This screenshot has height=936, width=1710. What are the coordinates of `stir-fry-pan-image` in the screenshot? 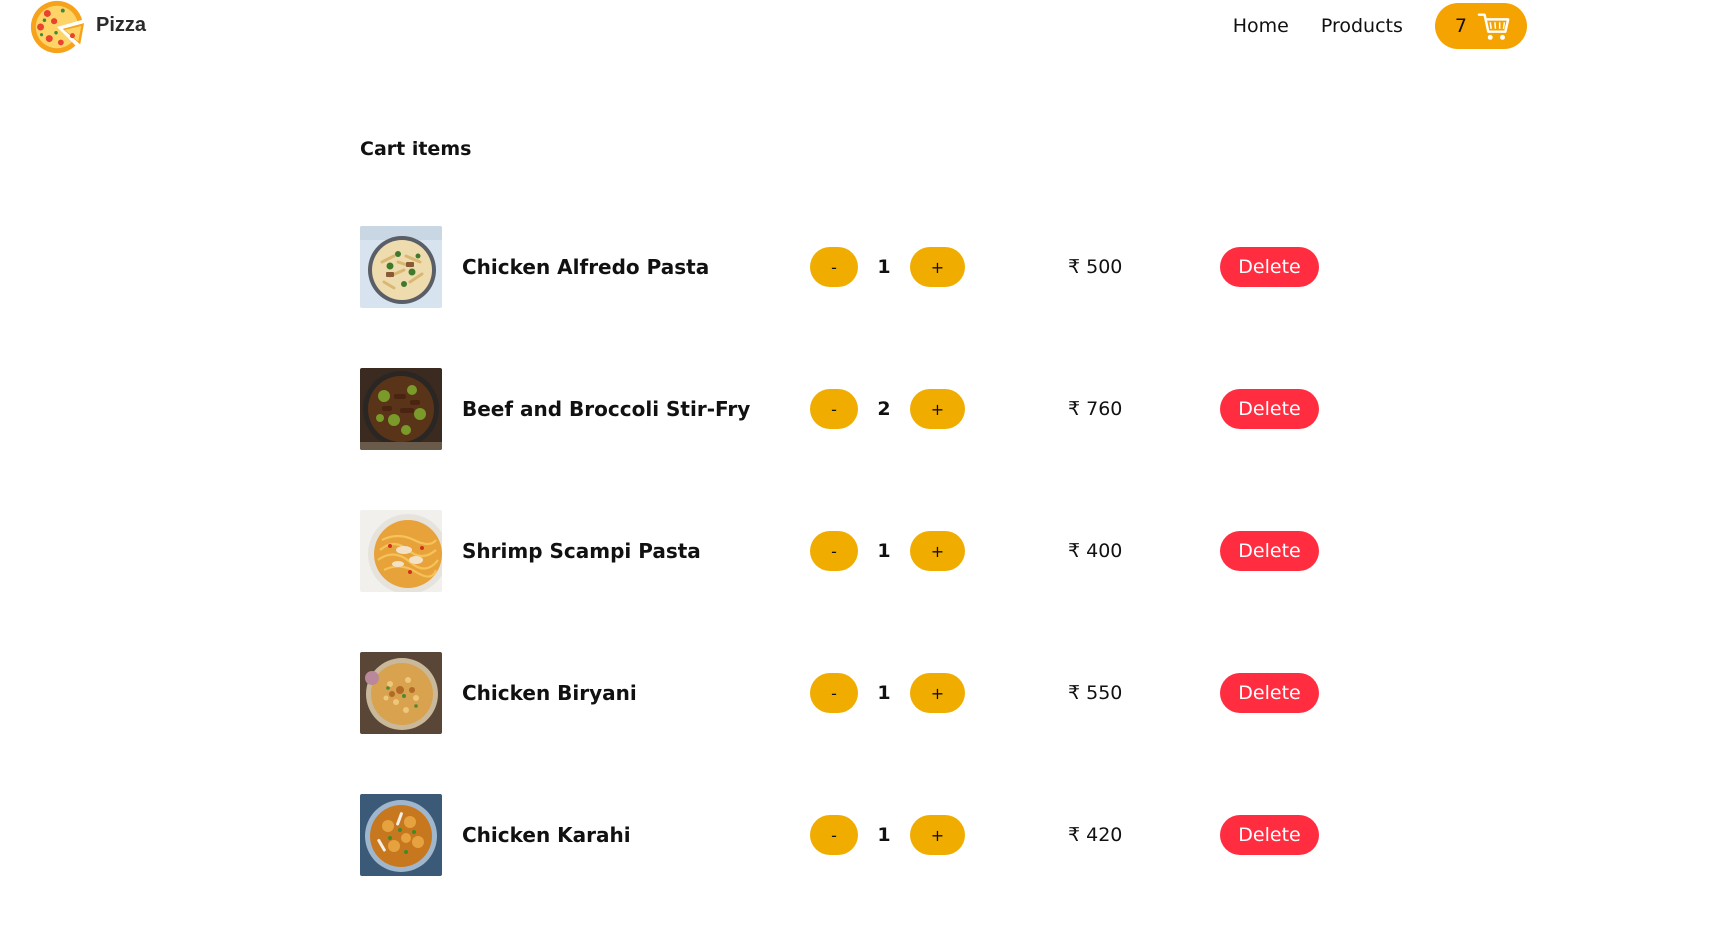 It's located at (401, 409).